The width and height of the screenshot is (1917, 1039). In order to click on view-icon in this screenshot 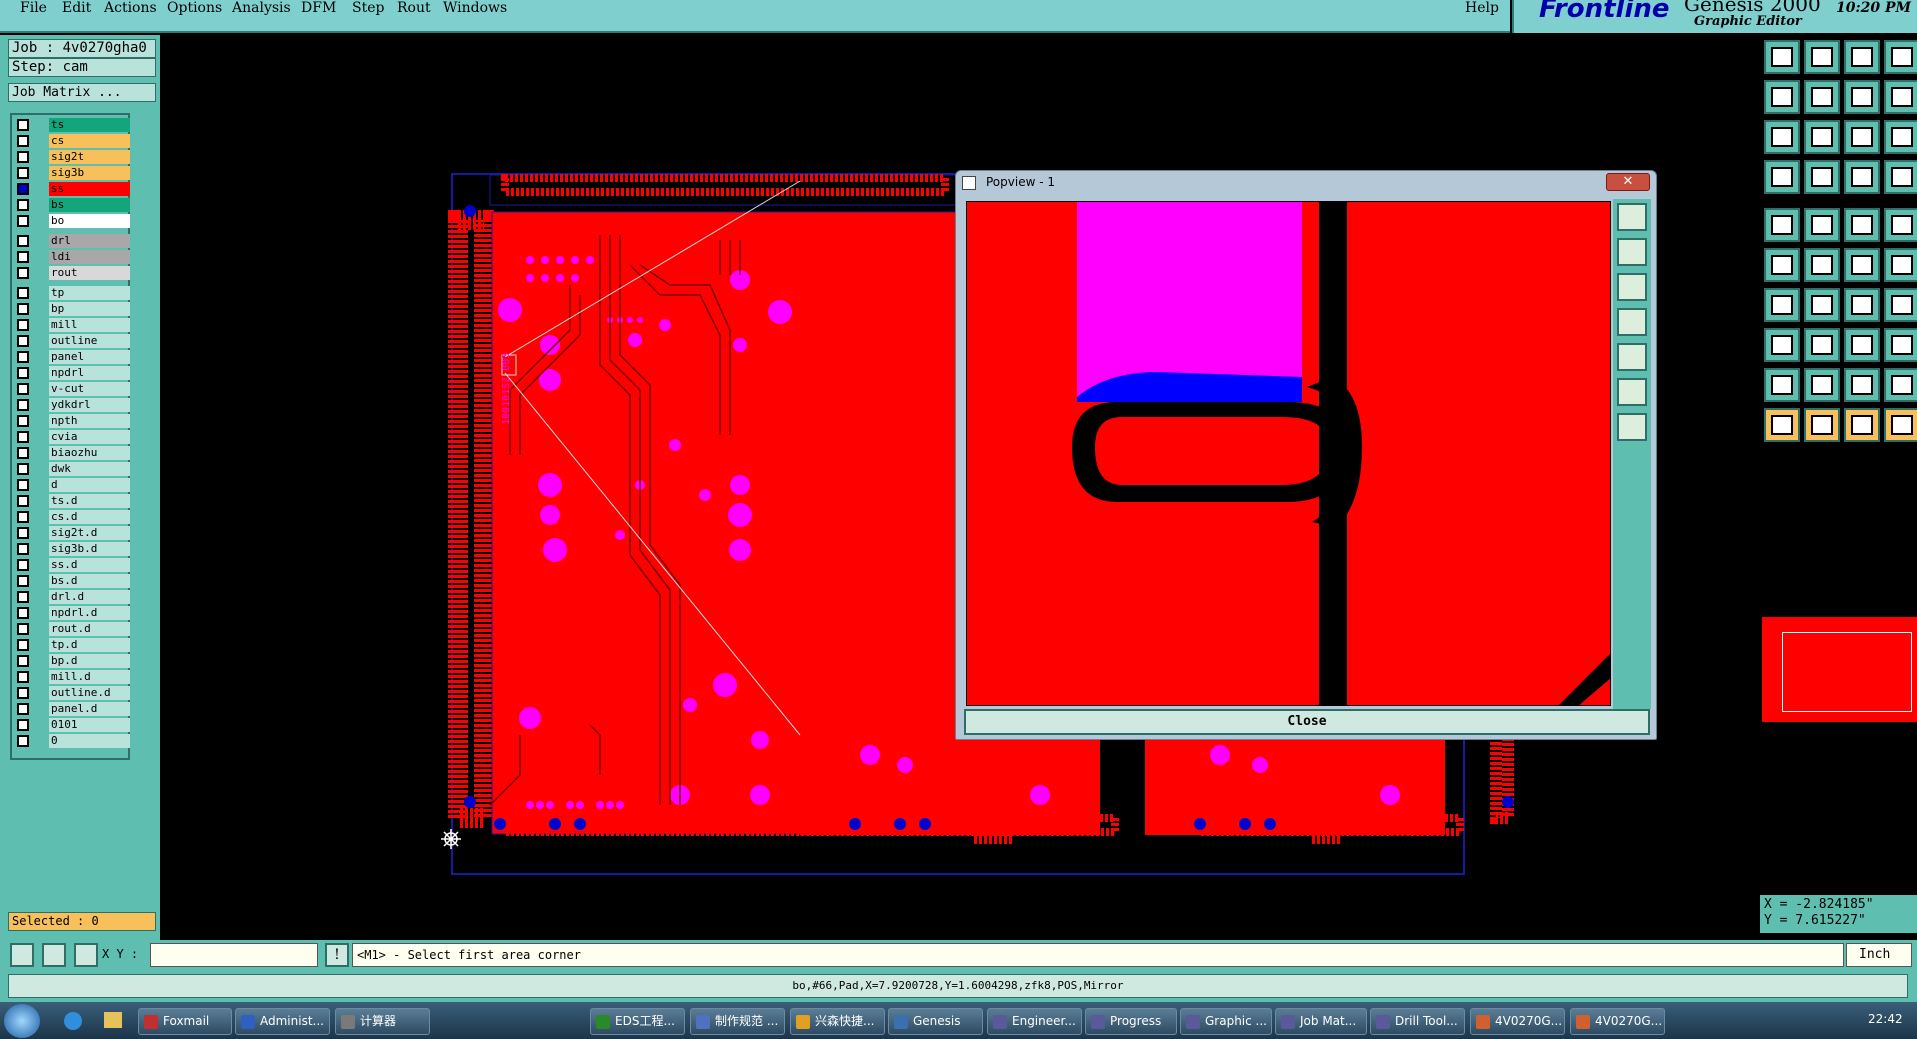, I will do `click(1782, 57)`.